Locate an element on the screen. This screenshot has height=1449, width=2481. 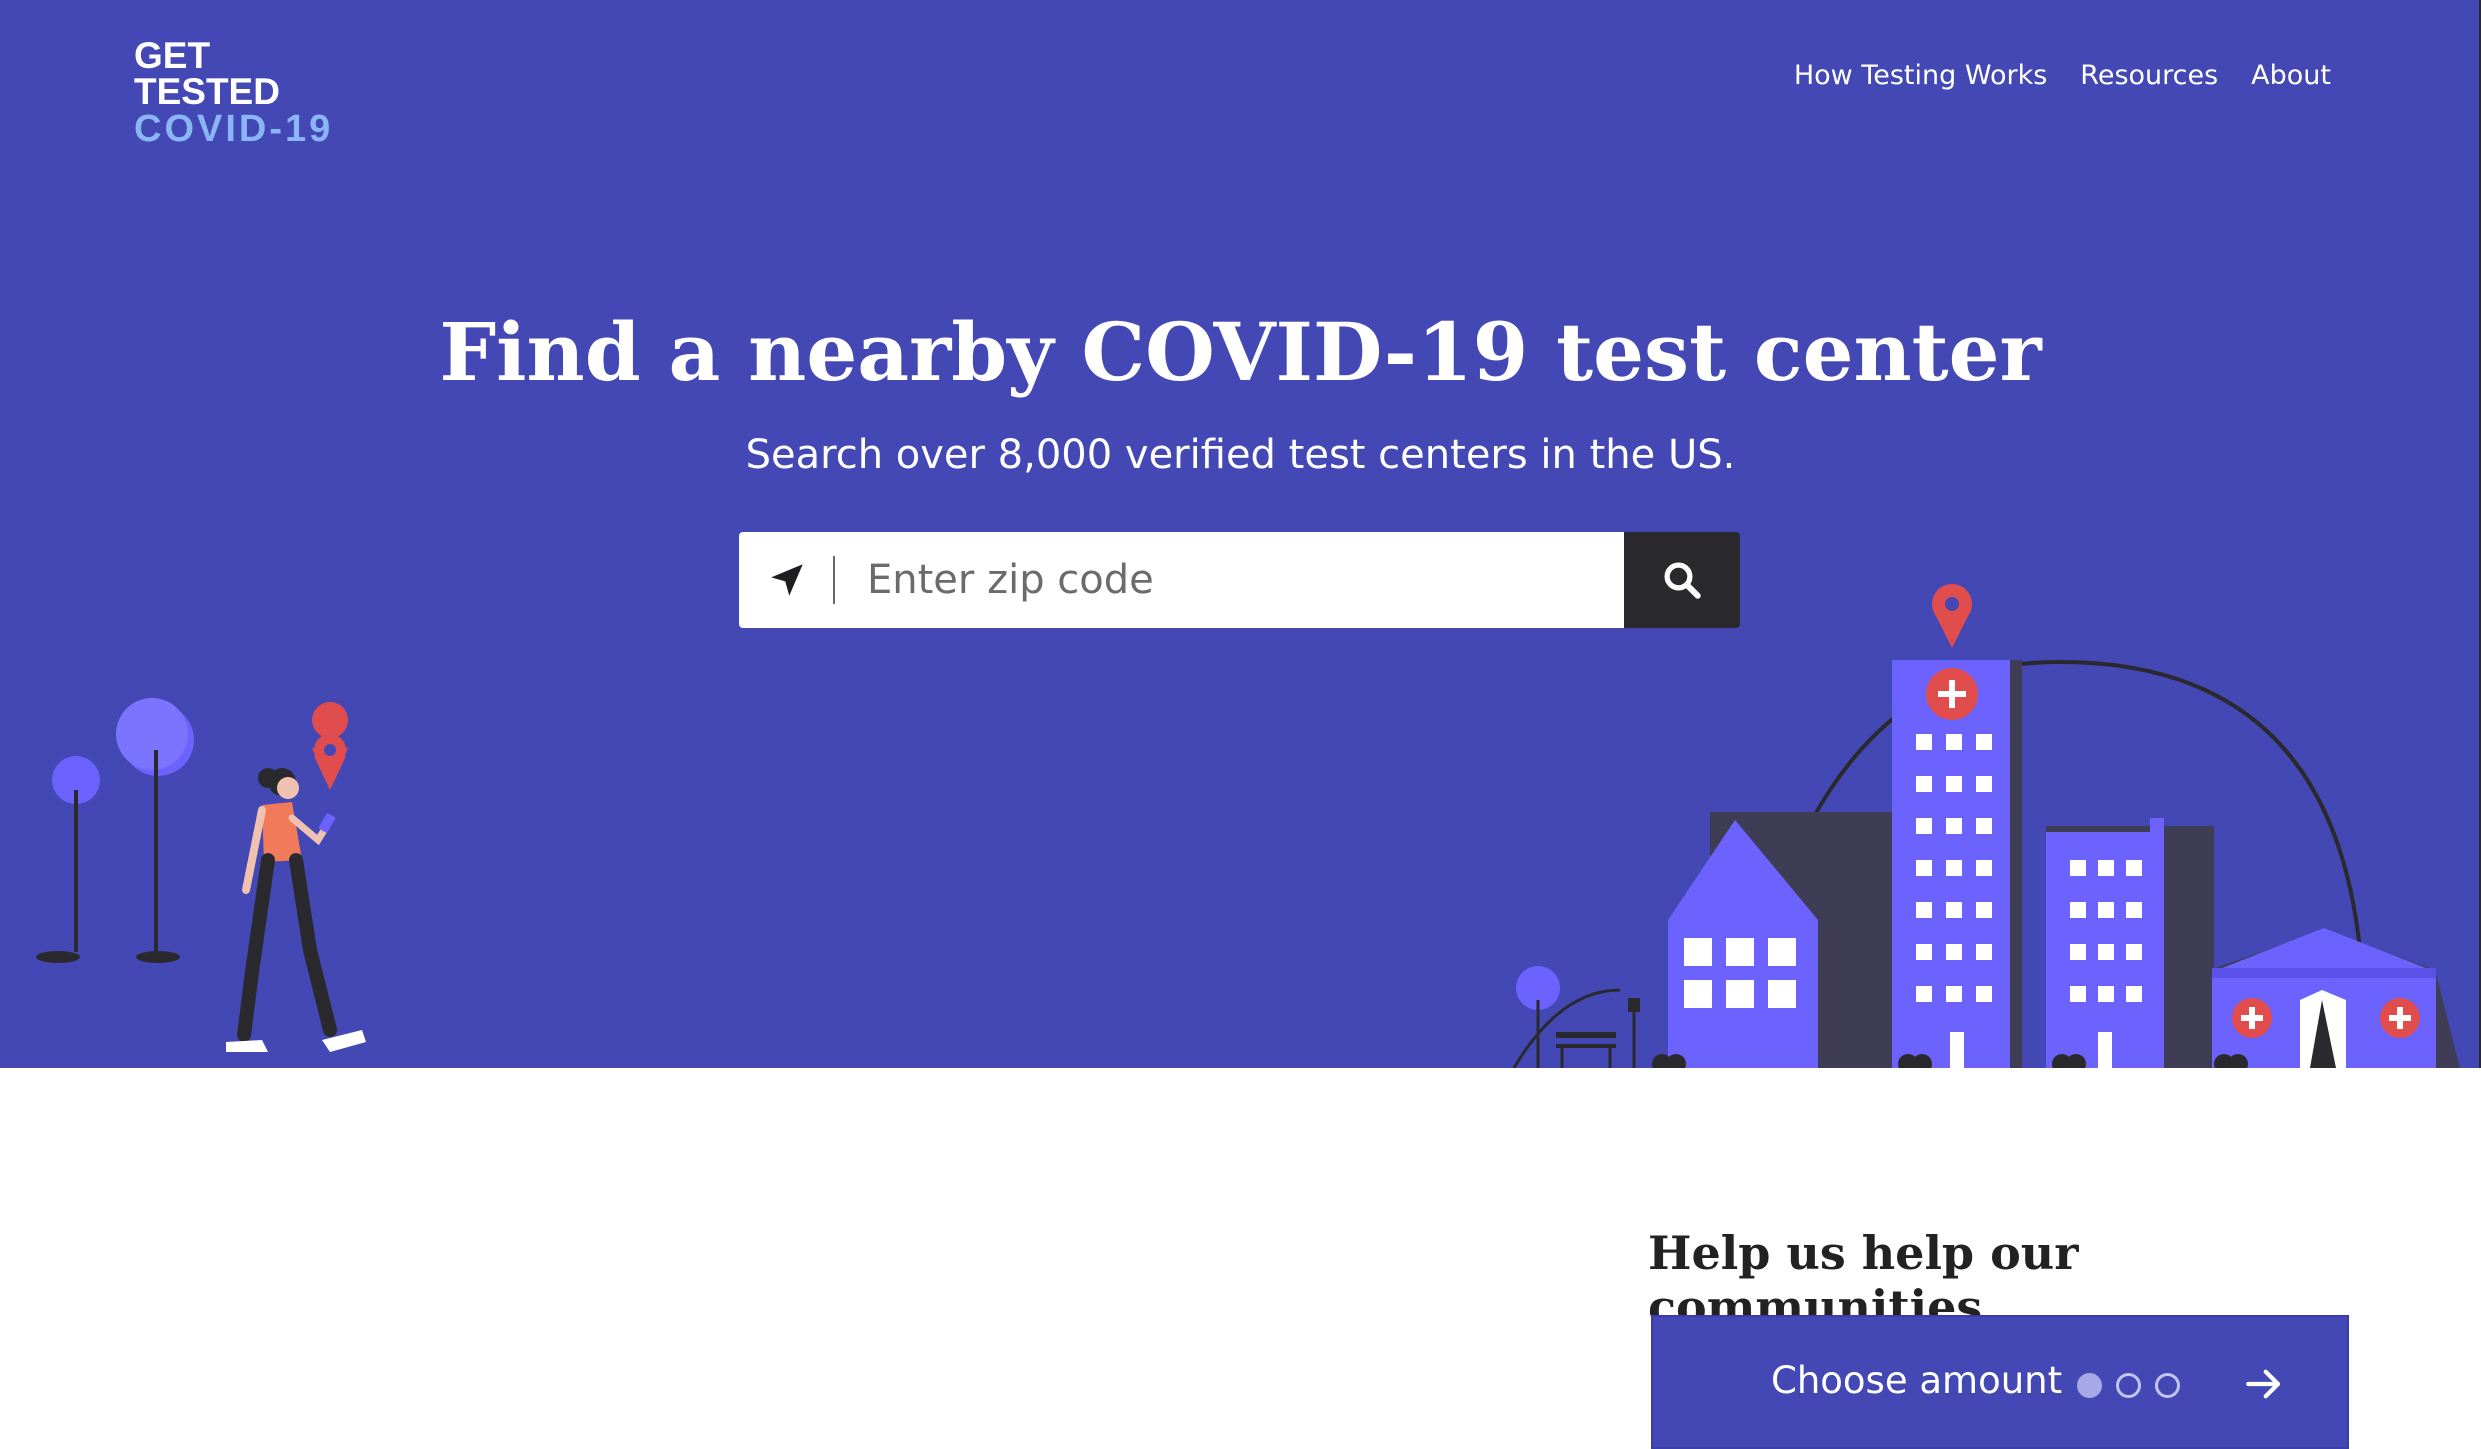
use-location-button is located at coordinates (787, 580).